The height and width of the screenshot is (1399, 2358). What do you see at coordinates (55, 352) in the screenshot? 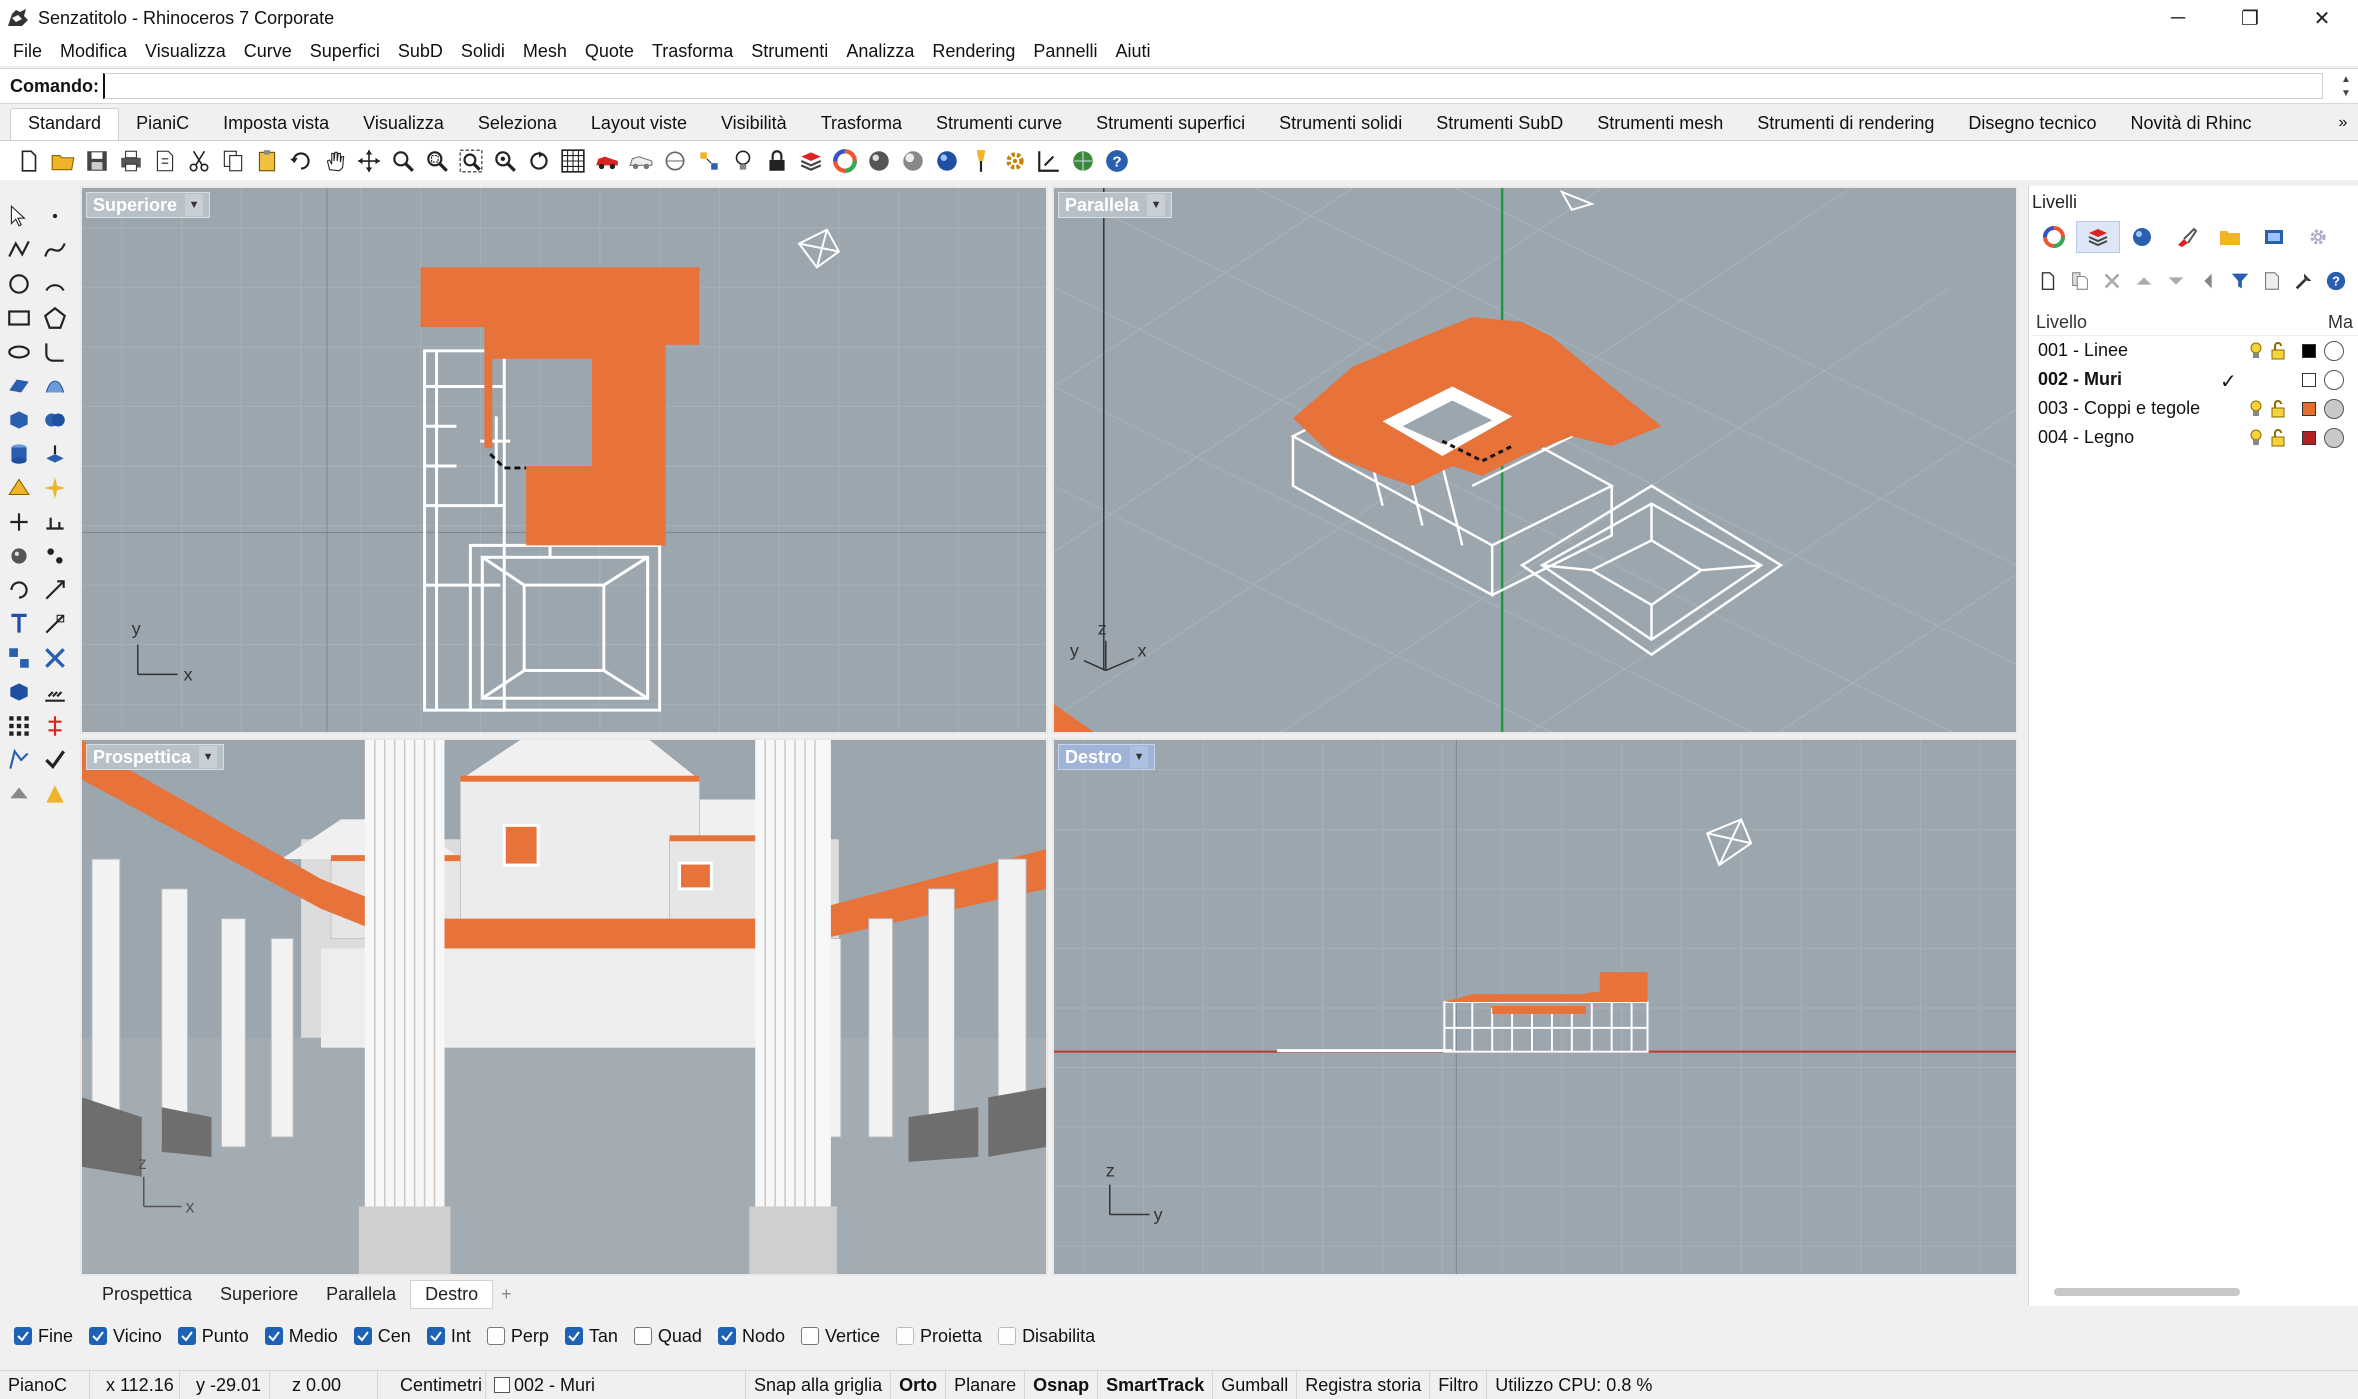
I see `fillet-tool` at bounding box center [55, 352].